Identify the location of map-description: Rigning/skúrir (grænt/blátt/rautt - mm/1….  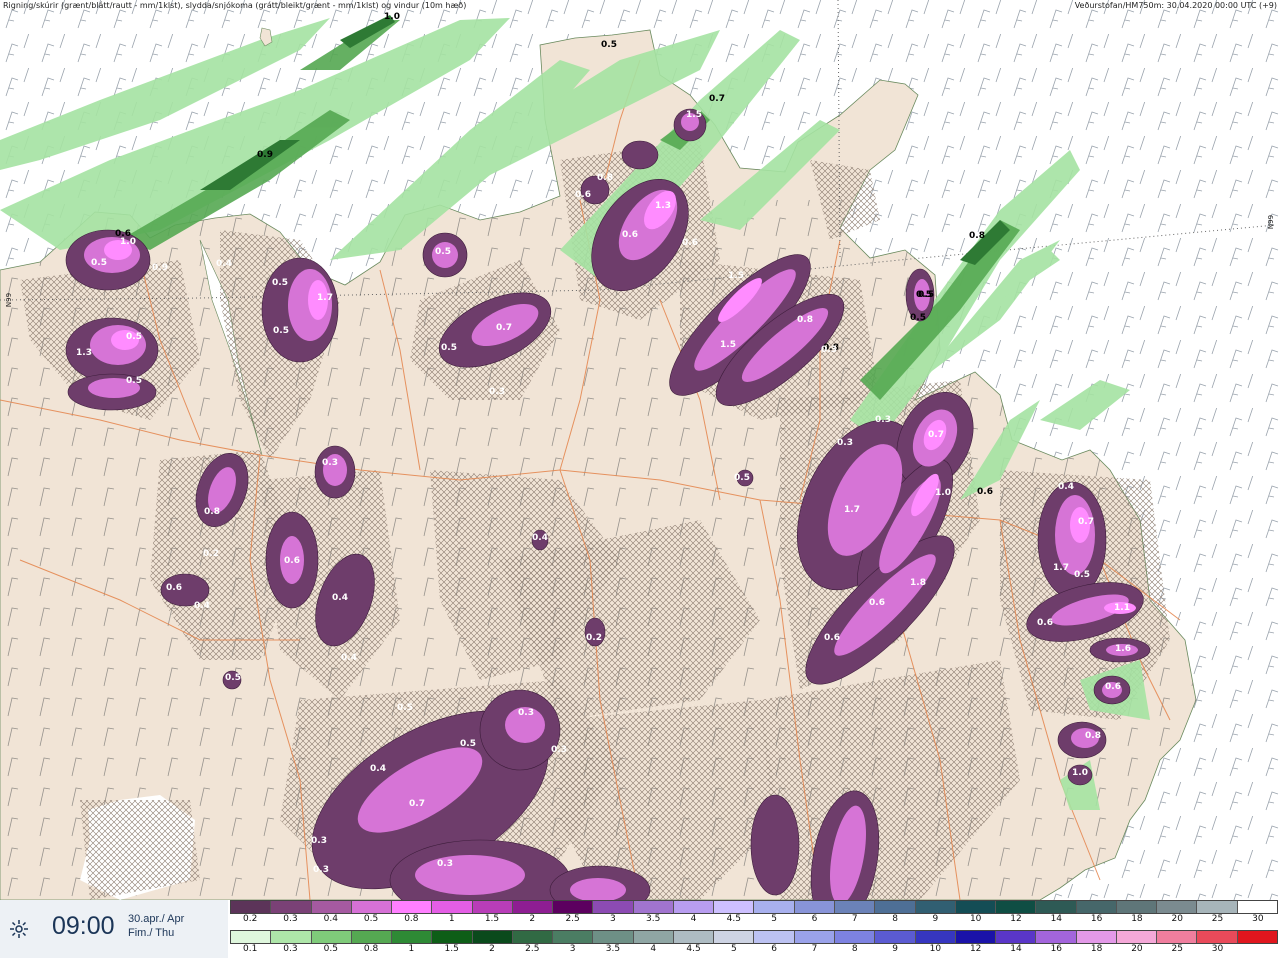
(235, 5).